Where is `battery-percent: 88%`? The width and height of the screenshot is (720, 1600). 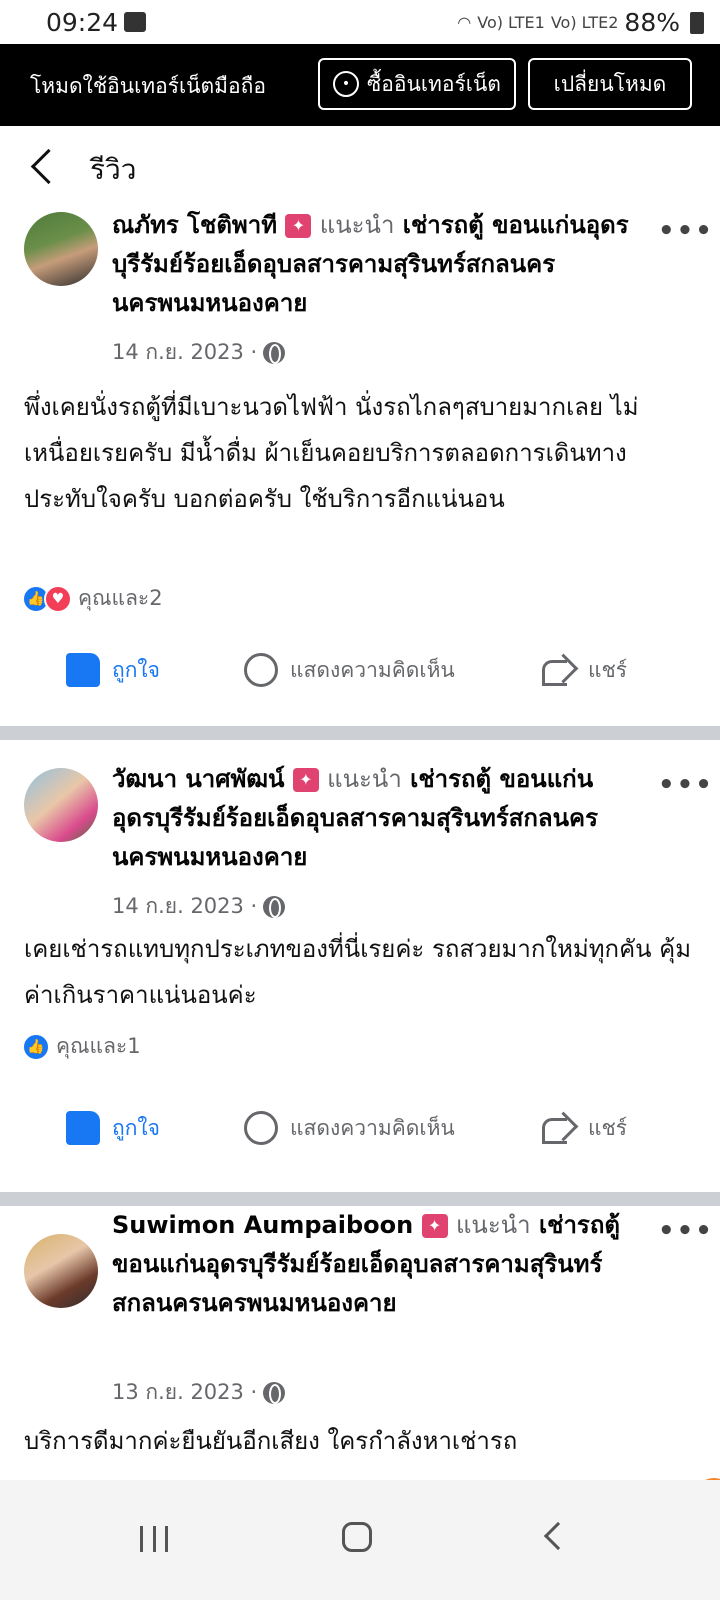 battery-percent: 88% is located at coordinates (652, 22).